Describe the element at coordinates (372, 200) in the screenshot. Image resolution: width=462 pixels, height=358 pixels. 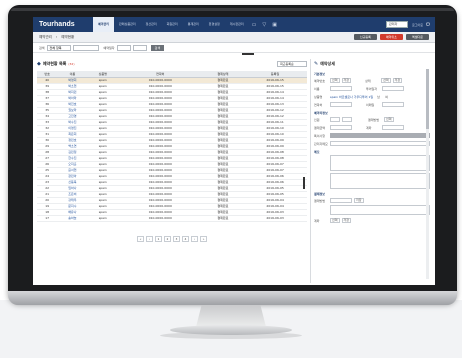
I see `form-row: 결제방법 저장` at that location.